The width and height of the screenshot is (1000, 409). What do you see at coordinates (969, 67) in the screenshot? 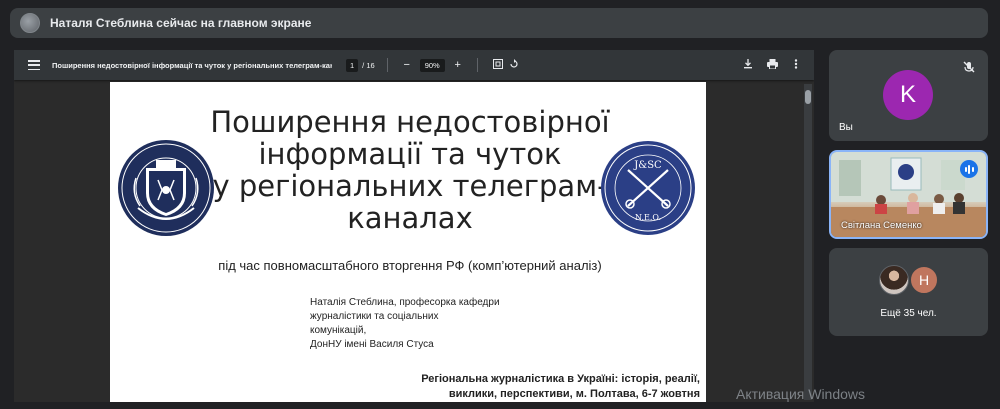
I see `mic-off-icon` at bounding box center [969, 67].